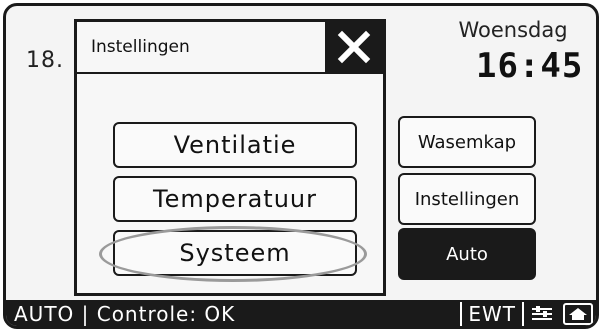 This screenshot has width=603, height=332. What do you see at coordinates (513, 30) in the screenshot?
I see `day-label: Woensdag` at bounding box center [513, 30].